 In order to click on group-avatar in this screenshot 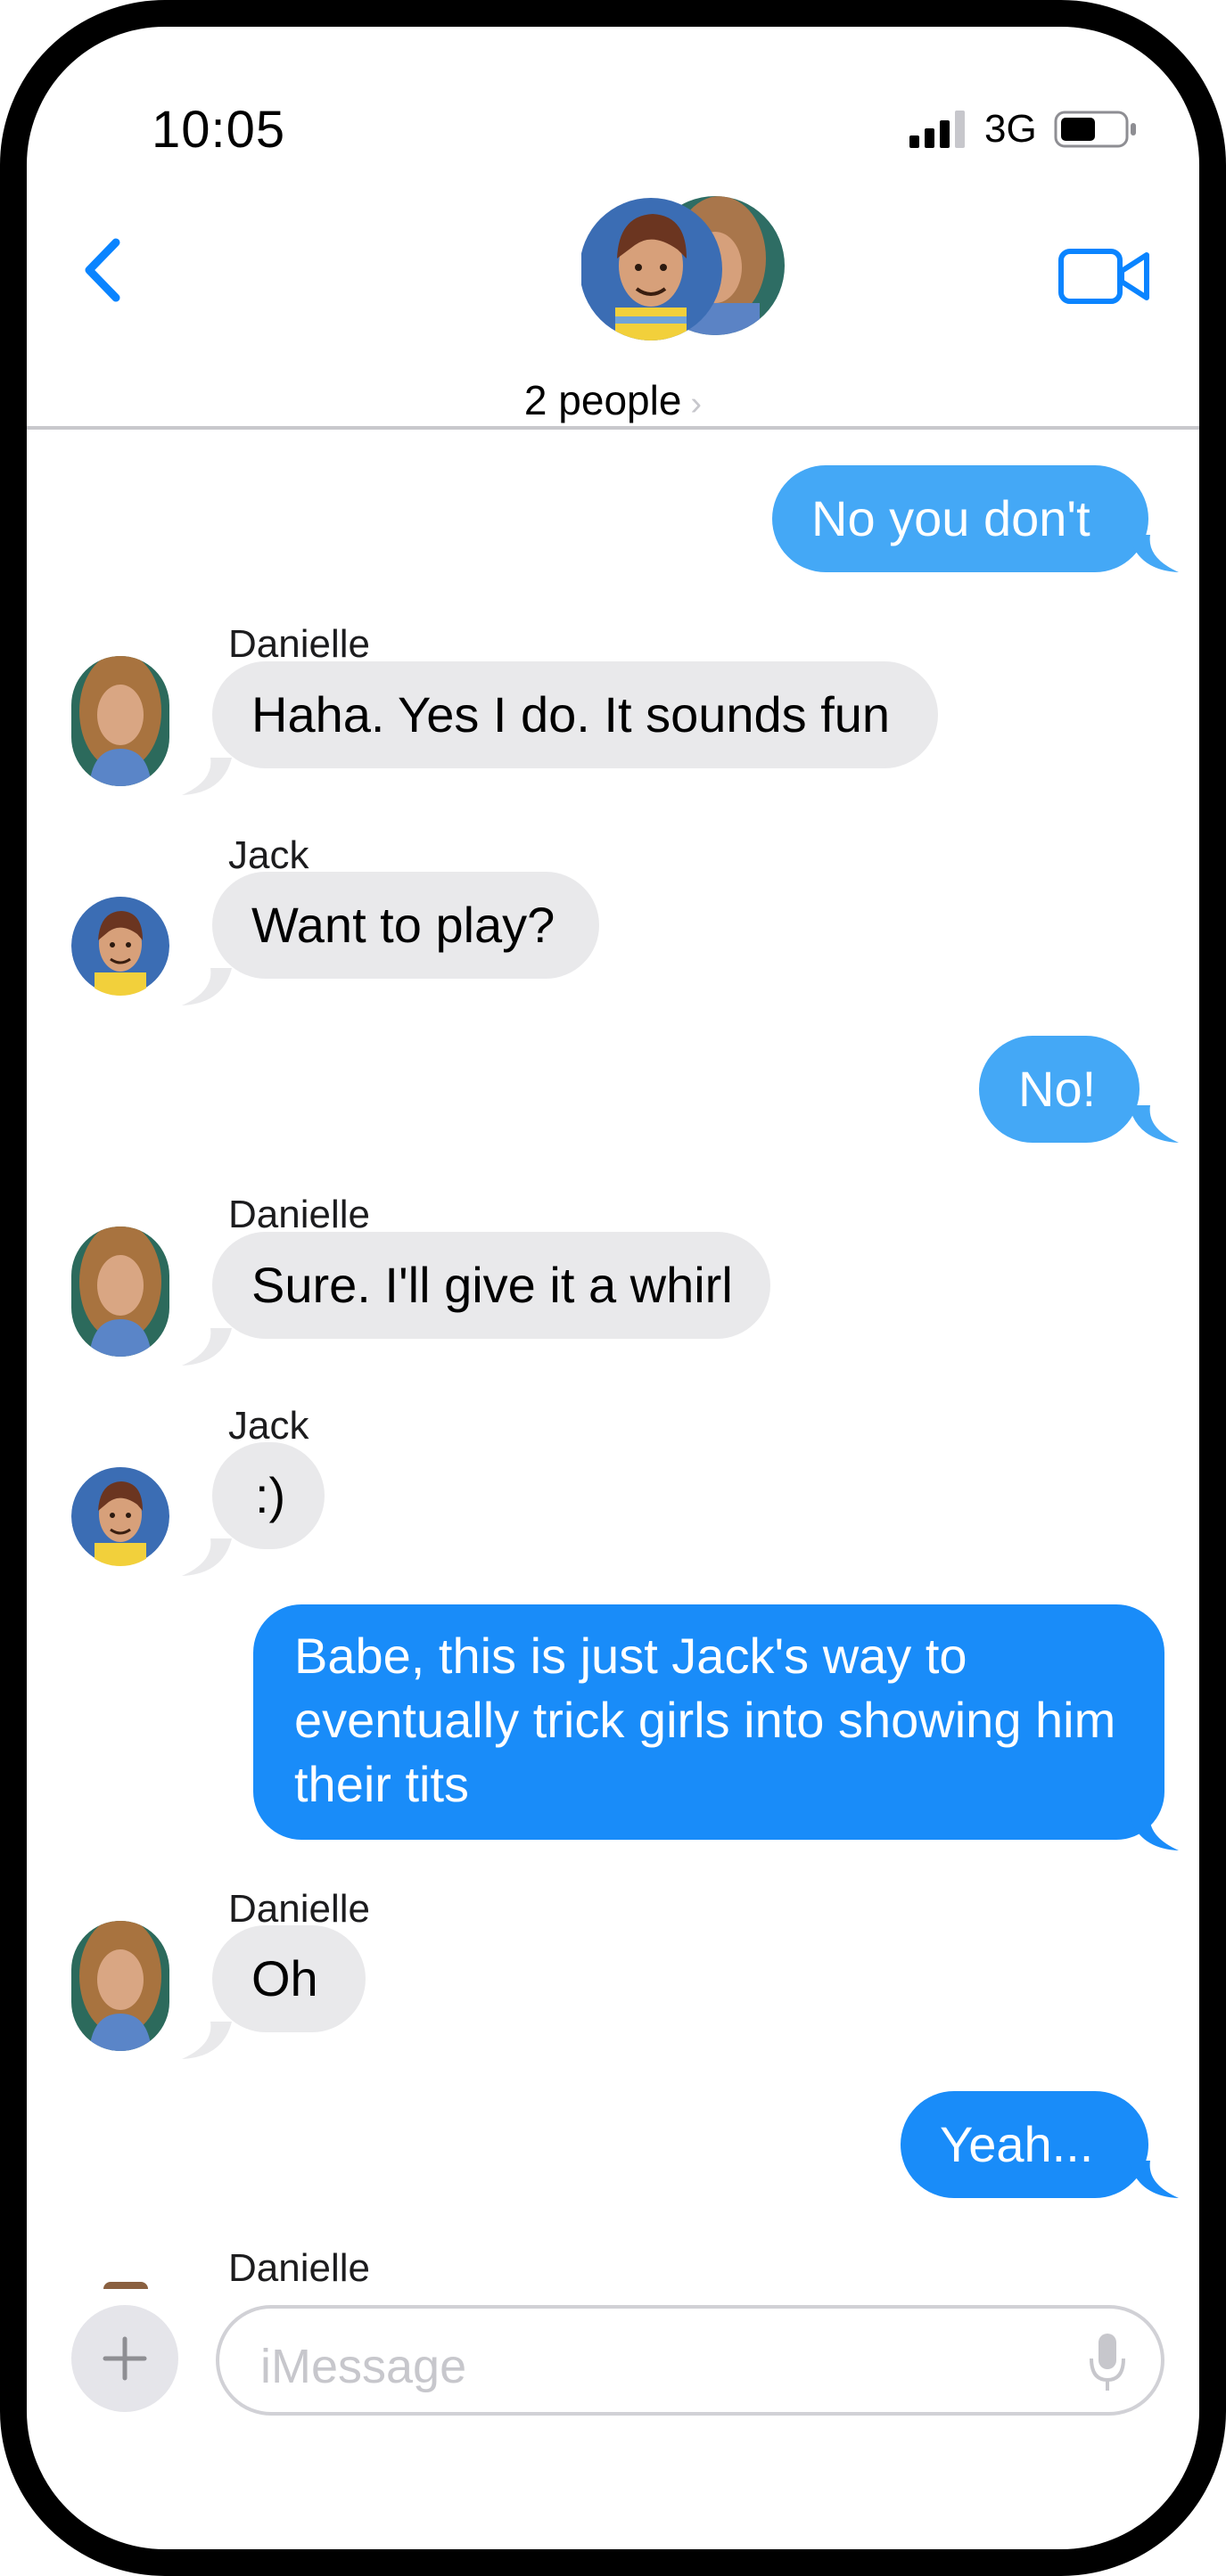, I will do `click(684, 272)`.